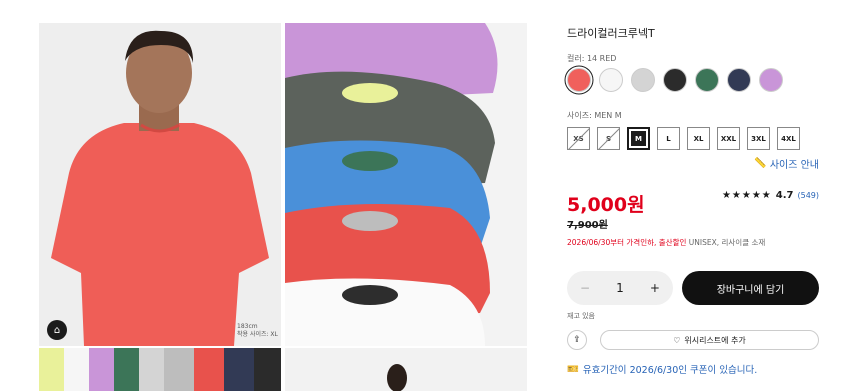 The image size is (850, 391). I want to click on size-option-xl: XL, so click(698, 138).